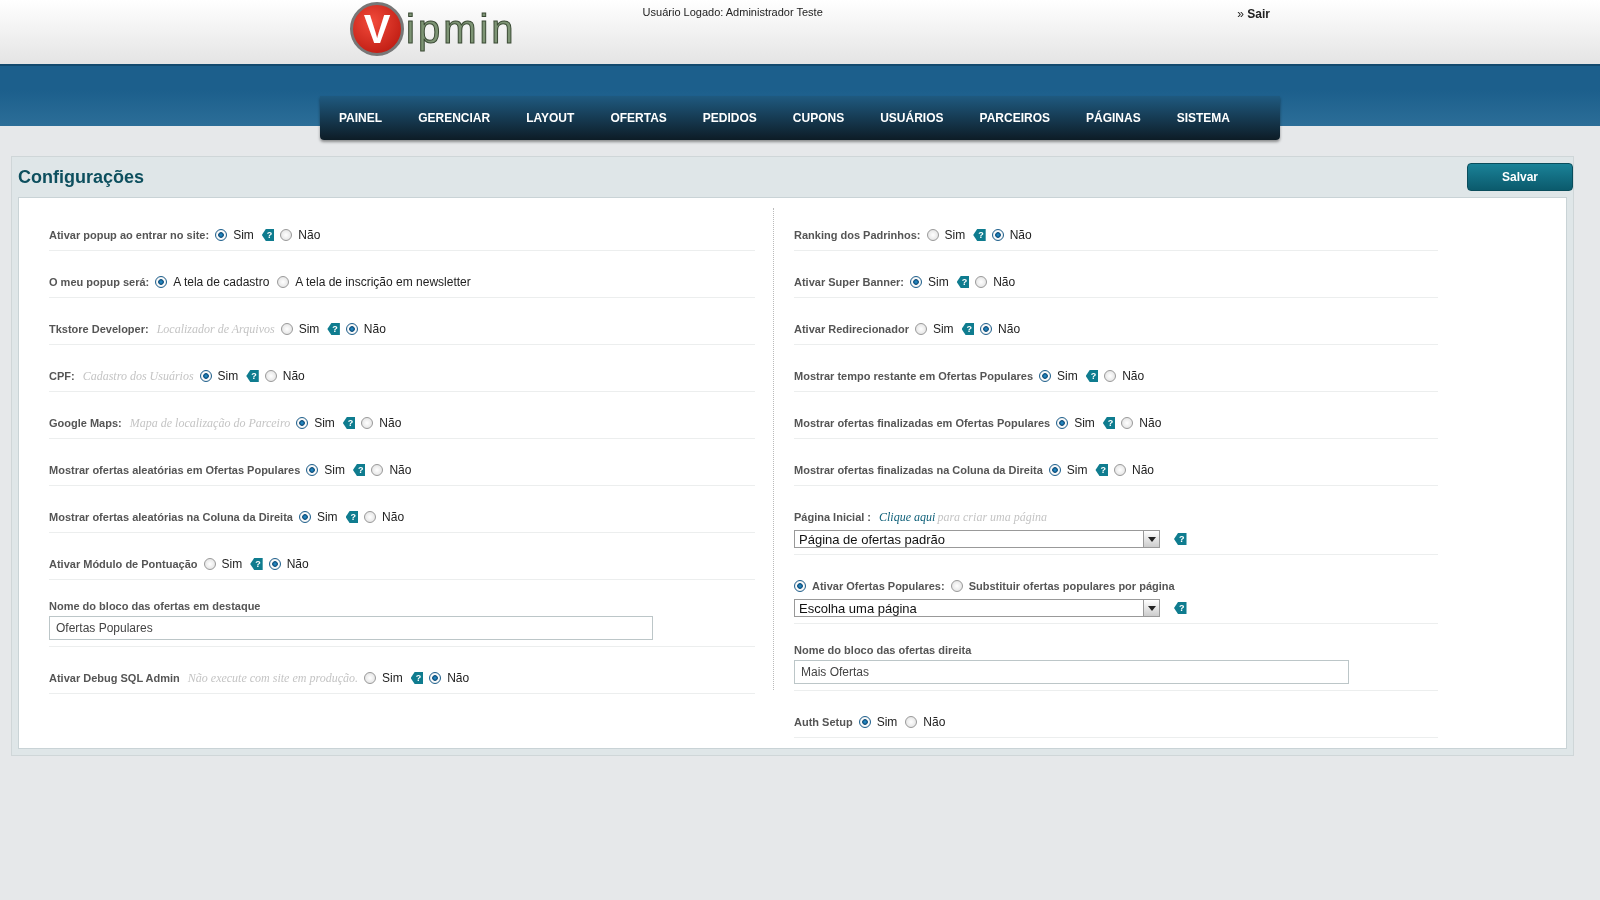 This screenshot has width=1600, height=900. I want to click on setting-hint: Mapa de localização do Parceiro, so click(210, 423).